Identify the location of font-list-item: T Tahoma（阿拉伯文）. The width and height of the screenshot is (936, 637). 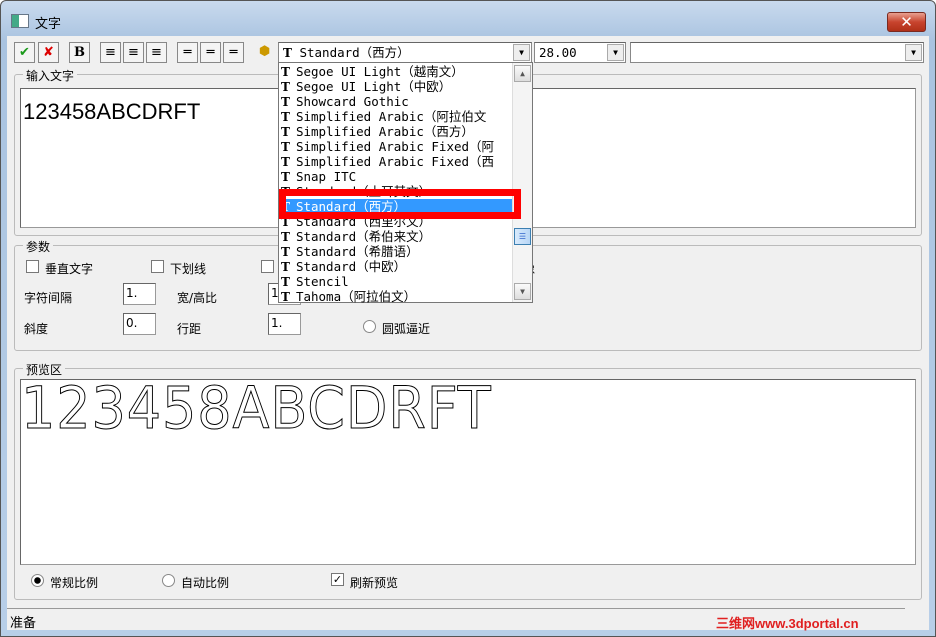
(396, 296).